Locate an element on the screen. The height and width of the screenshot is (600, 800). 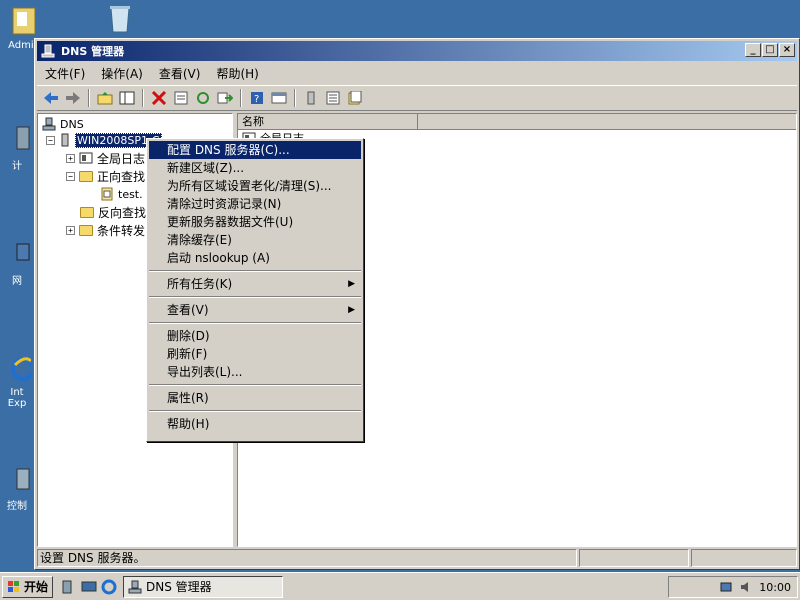
menu-properties: 属性(R) is located at coordinates (255, 398).